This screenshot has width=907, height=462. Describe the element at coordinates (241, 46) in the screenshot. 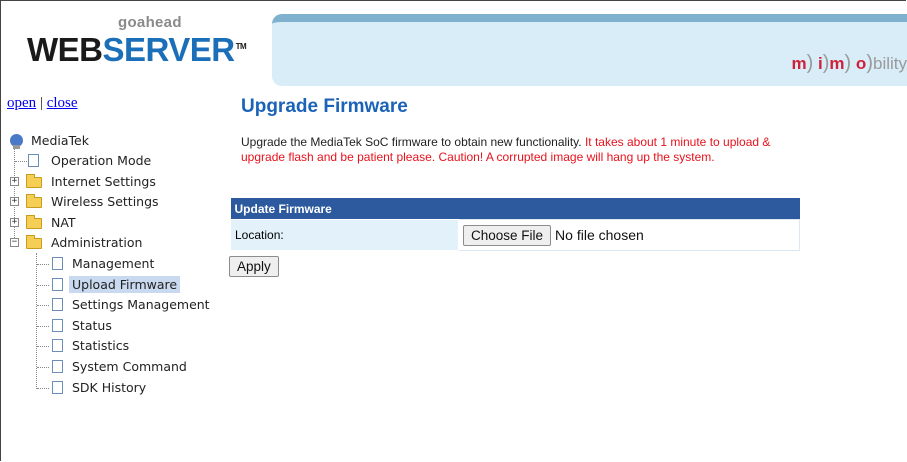

I see `logo-tm: TM` at that location.